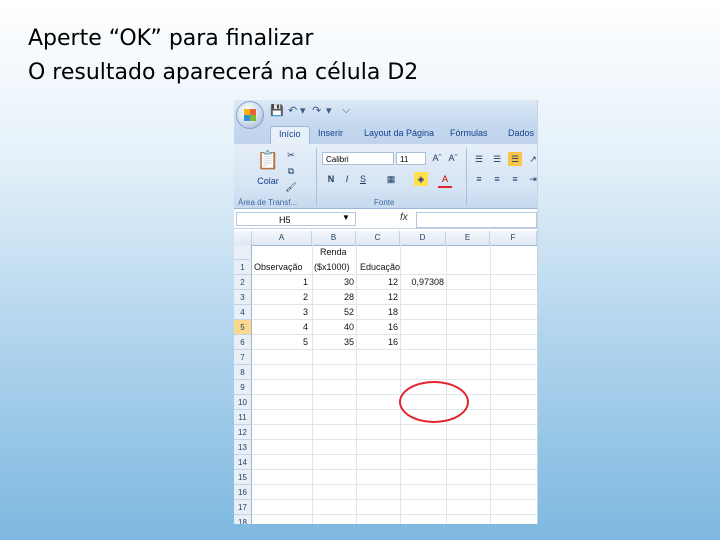 The width and height of the screenshot is (720, 540). Describe the element at coordinates (363, 179) in the screenshot. I see `underline-button: S` at that location.